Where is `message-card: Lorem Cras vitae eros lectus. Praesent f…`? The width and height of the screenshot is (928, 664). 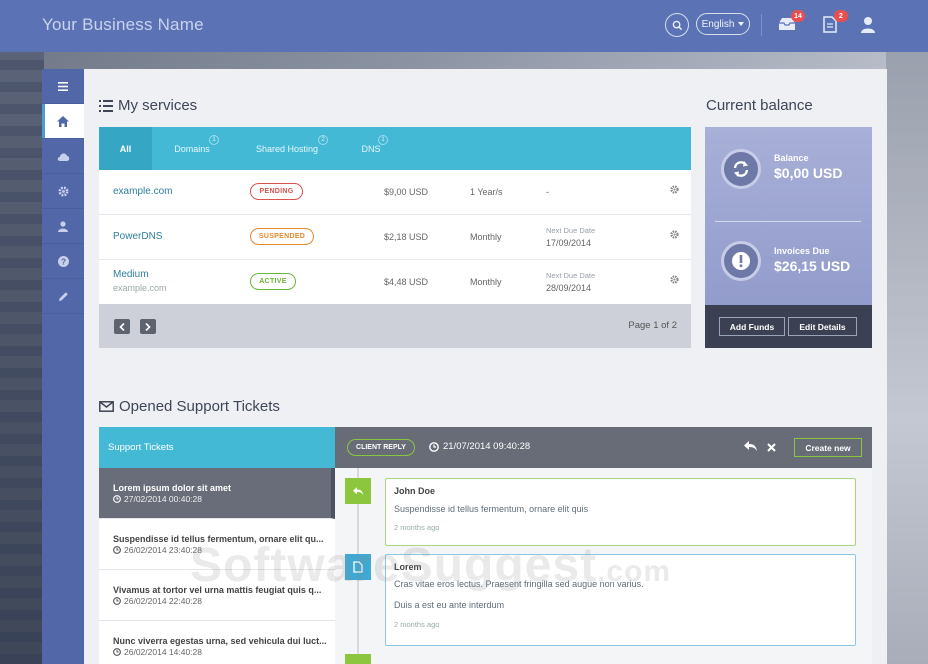 message-card: Lorem Cras vitae eros lectus. Praesent f… is located at coordinates (620, 600).